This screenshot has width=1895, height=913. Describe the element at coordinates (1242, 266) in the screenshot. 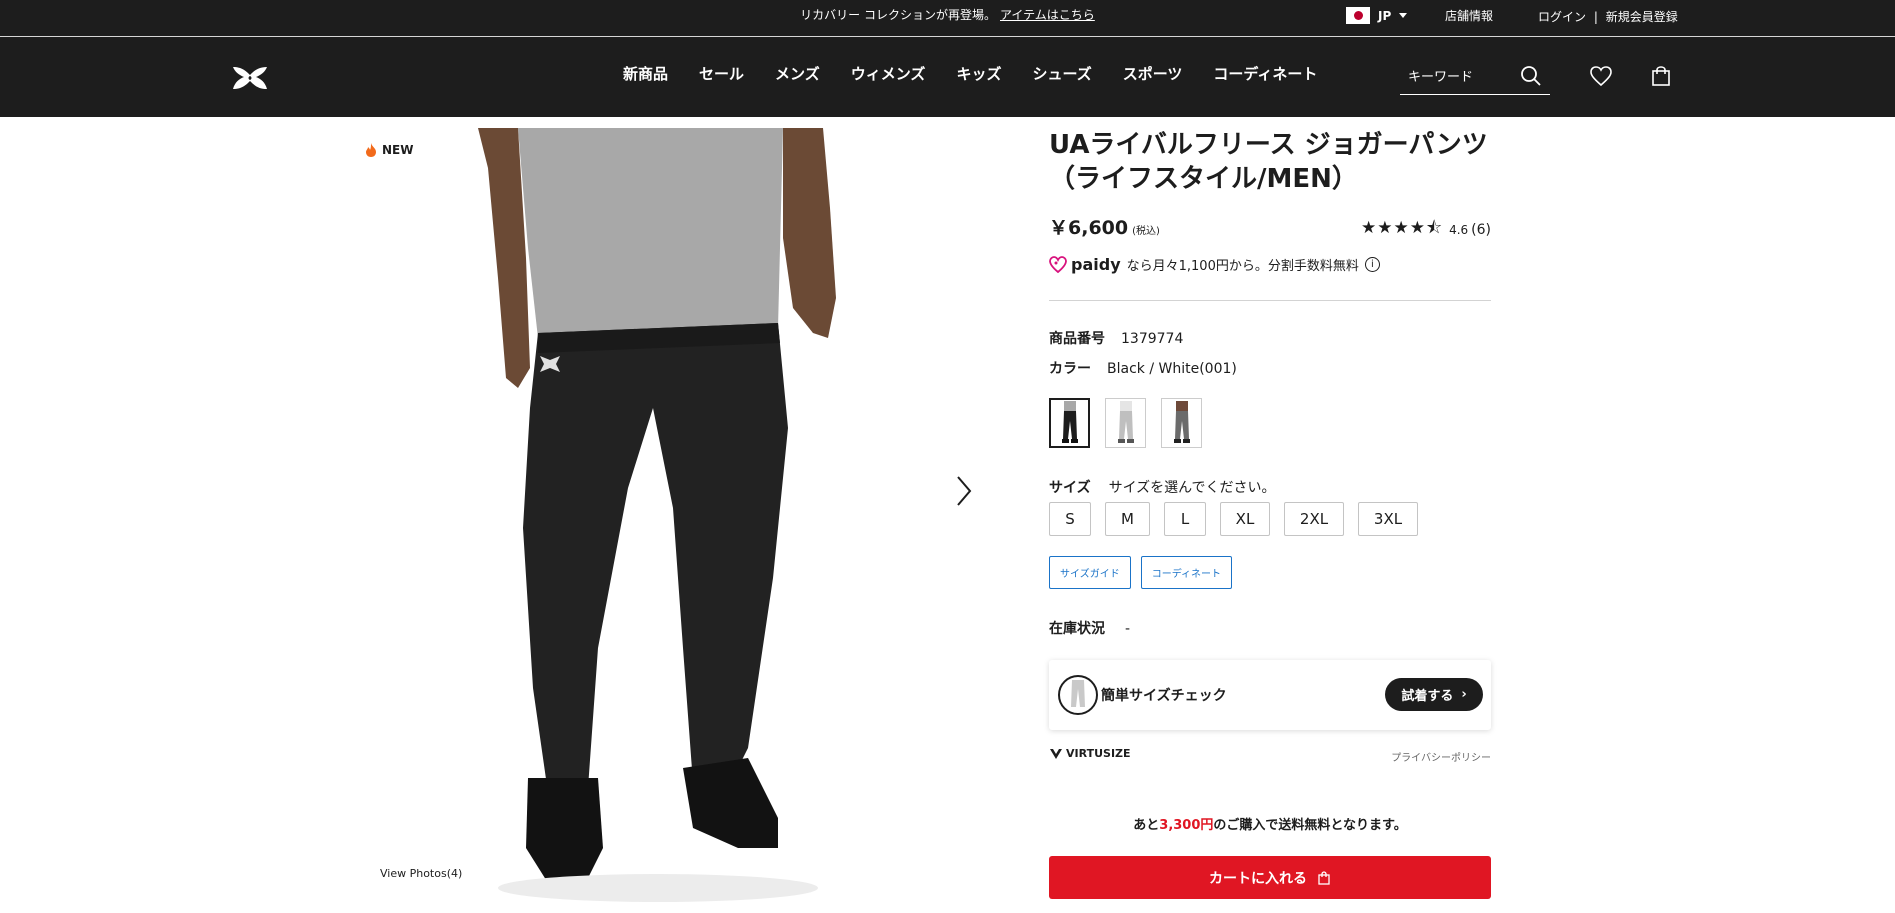

I see `paidy-text: なら月々1,100円から。分割手数料無料` at that location.